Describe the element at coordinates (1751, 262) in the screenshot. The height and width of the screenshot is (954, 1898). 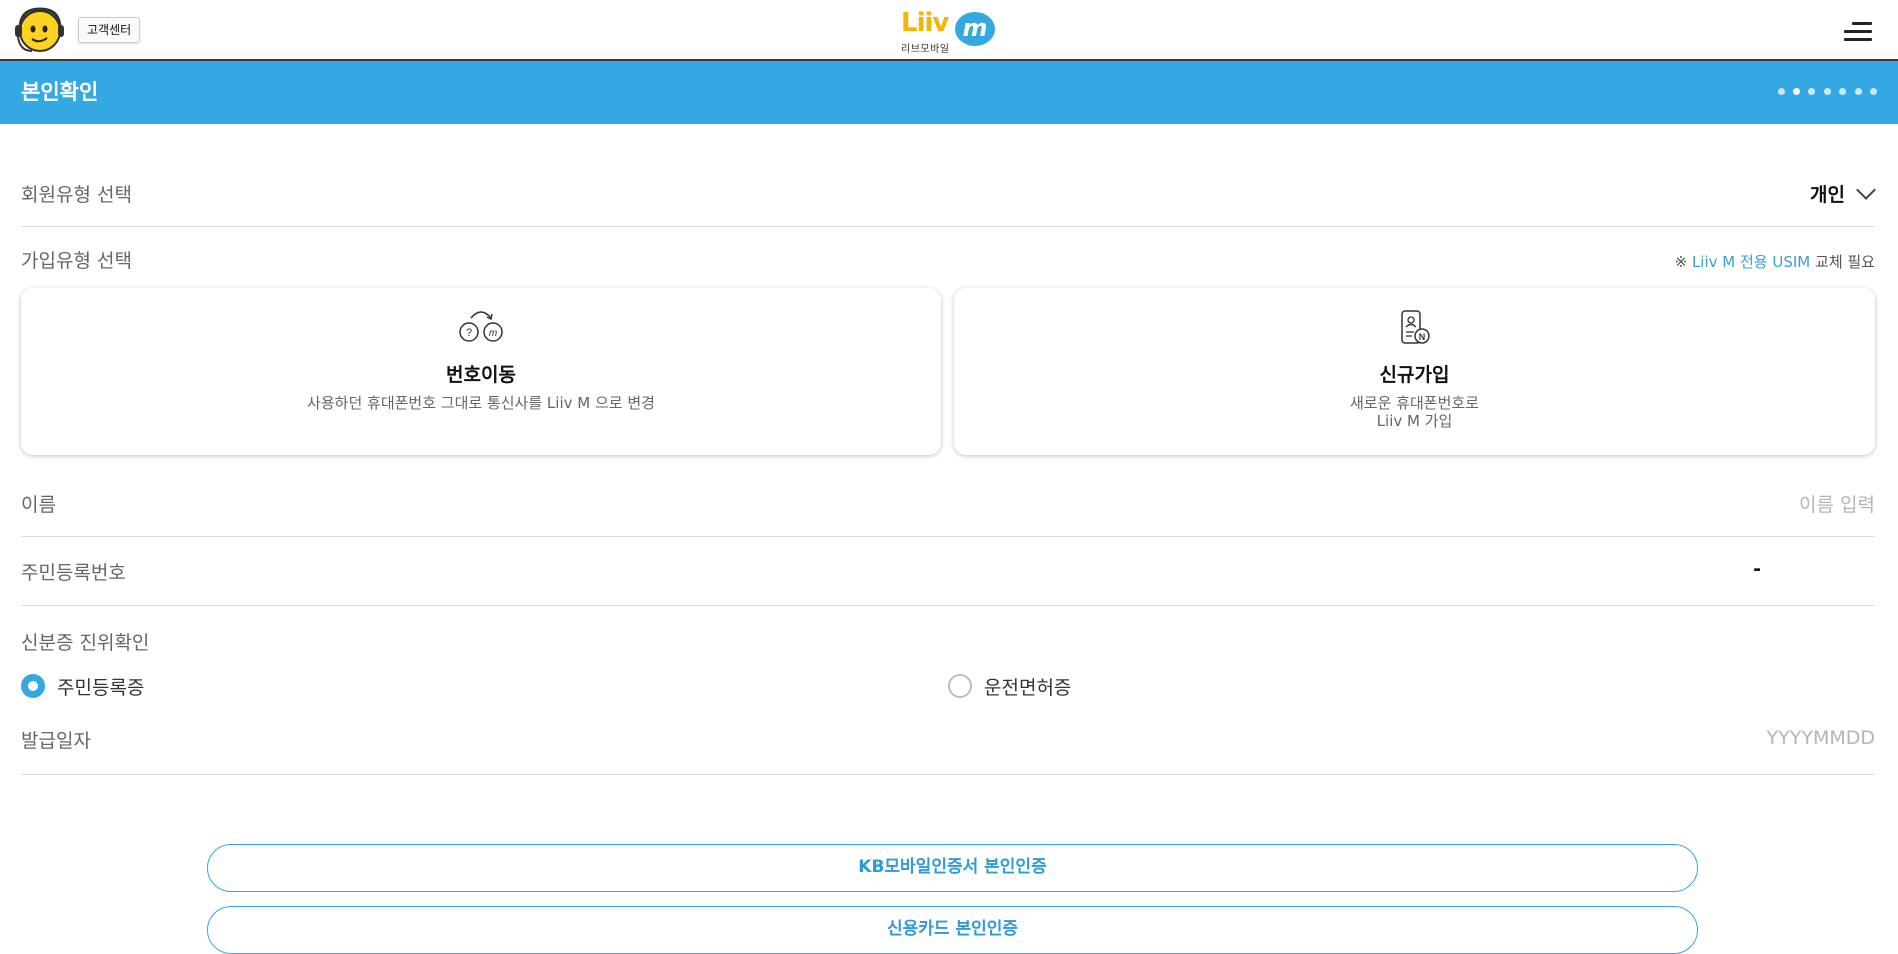
I see `note-highlight: Liiv M 전용 USIM` at that location.